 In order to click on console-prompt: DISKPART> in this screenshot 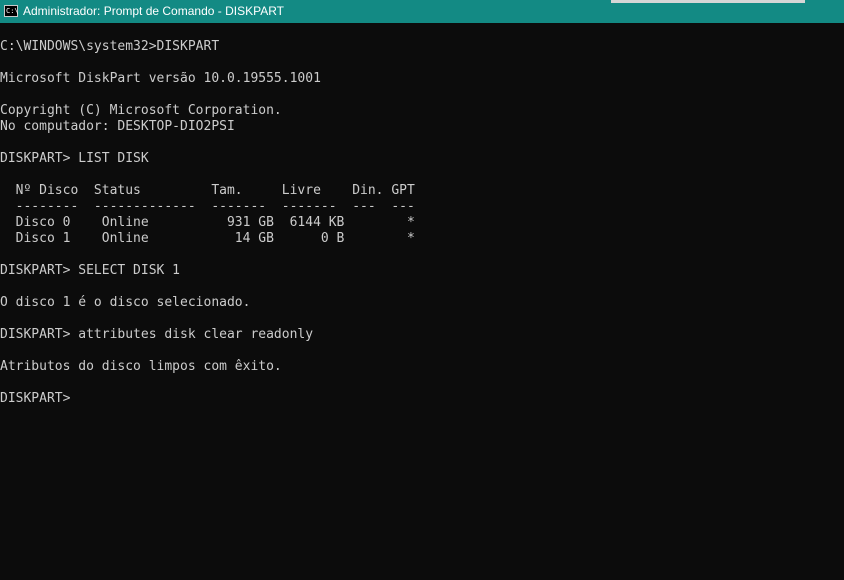, I will do `click(35, 399)`.